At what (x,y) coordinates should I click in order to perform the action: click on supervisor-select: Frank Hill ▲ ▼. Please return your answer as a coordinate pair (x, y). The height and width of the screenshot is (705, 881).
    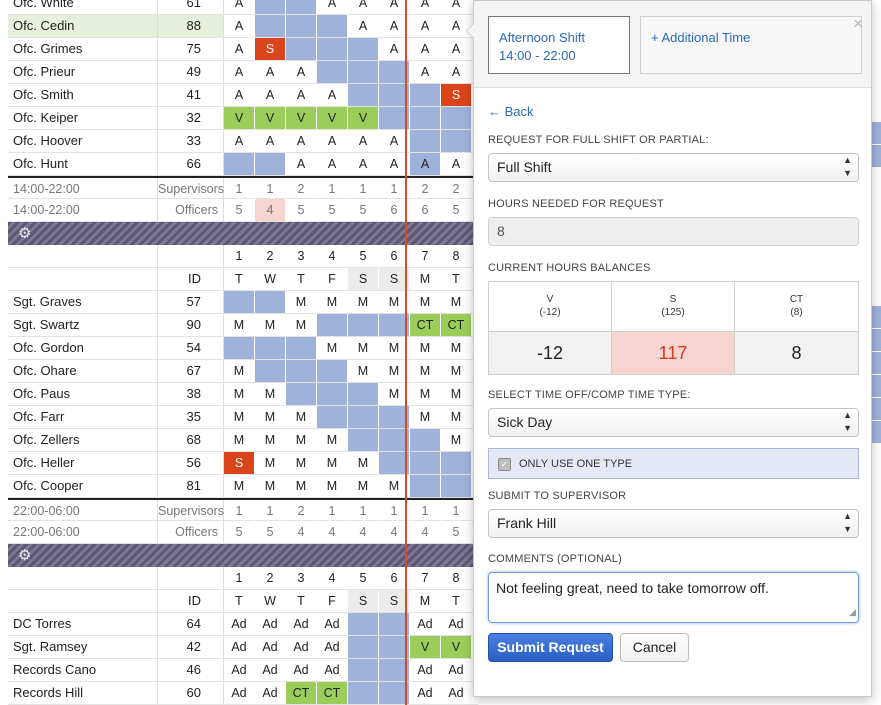
    Looking at the image, I should click on (673, 523).